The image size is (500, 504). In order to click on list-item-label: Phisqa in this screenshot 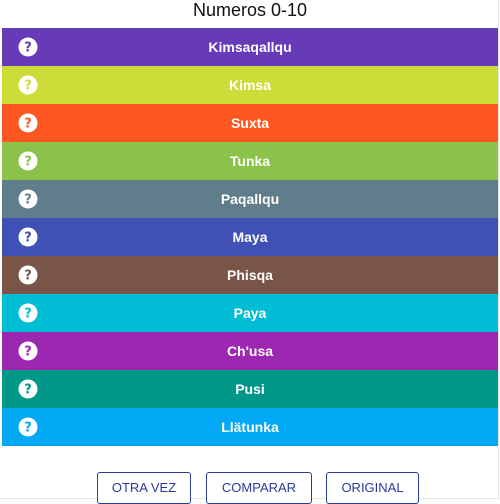, I will do `click(250, 275)`.